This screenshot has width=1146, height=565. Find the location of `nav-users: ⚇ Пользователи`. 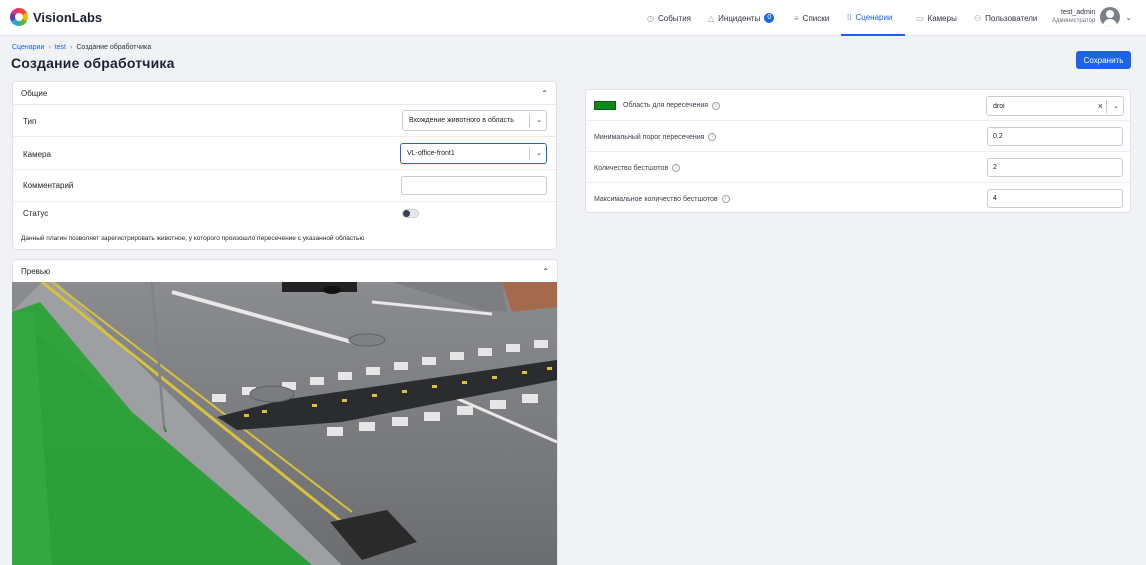

nav-users: ⚇ Пользователи is located at coordinates (1005, 18).